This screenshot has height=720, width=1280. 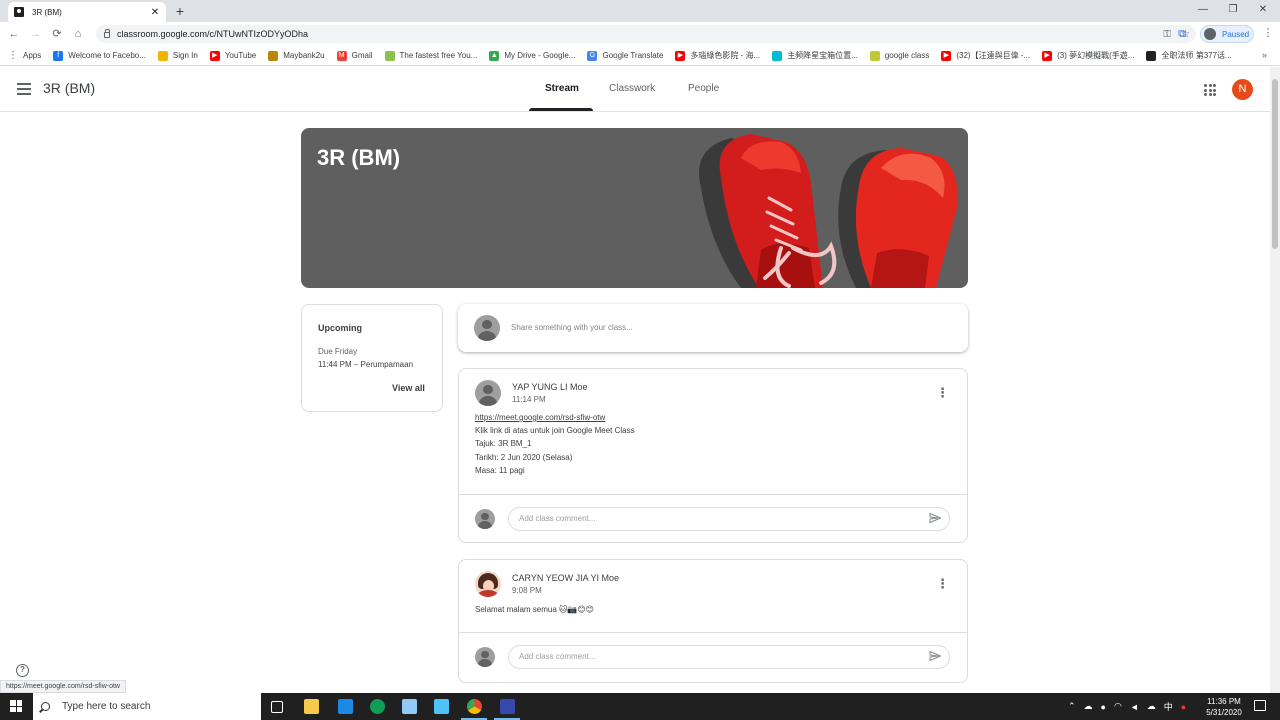 What do you see at coordinates (1236, 34) in the screenshot?
I see `profile-status: Paused` at bounding box center [1236, 34].